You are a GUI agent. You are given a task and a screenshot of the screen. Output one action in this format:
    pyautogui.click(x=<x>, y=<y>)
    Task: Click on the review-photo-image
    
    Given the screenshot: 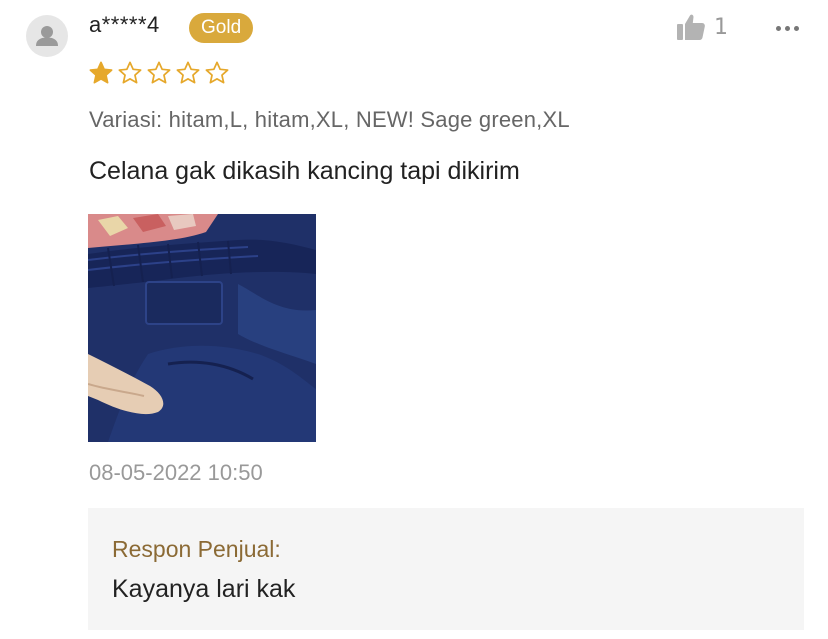 What is the action you would take?
    pyautogui.click(x=202, y=328)
    